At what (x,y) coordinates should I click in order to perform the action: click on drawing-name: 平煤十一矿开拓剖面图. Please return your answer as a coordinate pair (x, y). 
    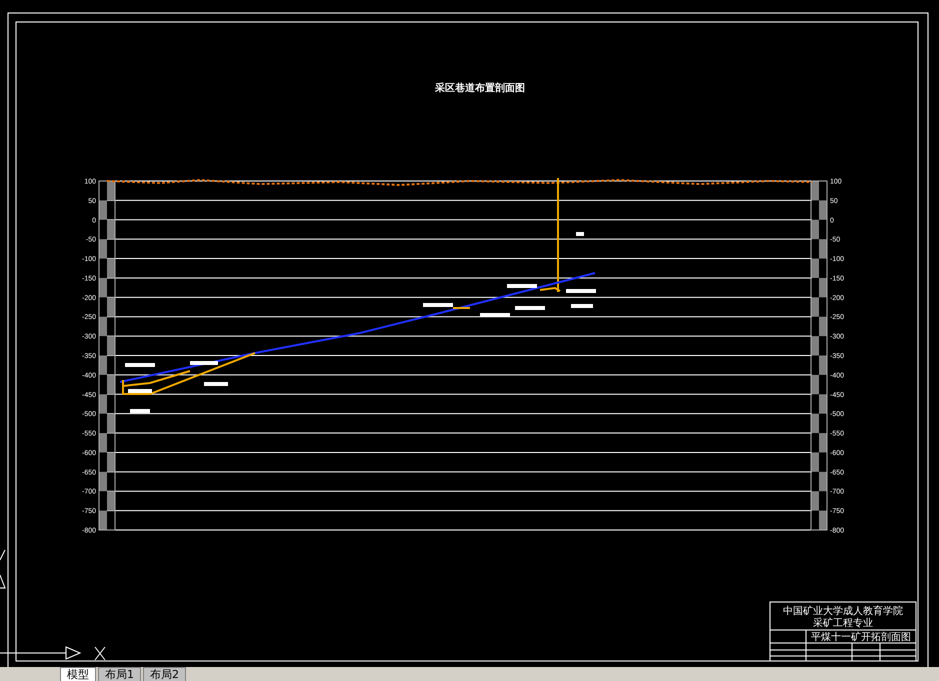
    Looking at the image, I should click on (861, 637).